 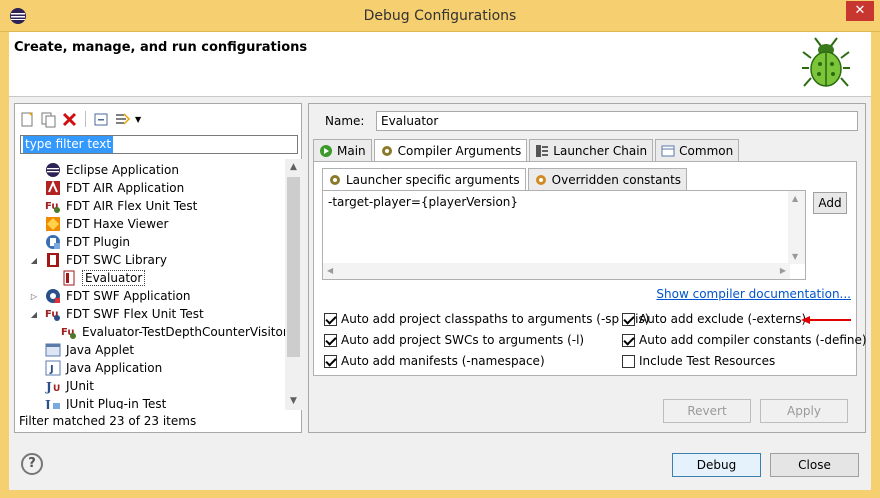 What do you see at coordinates (108, 421) in the screenshot?
I see `filter-status-text: Filter matched 23 of 23 items` at bounding box center [108, 421].